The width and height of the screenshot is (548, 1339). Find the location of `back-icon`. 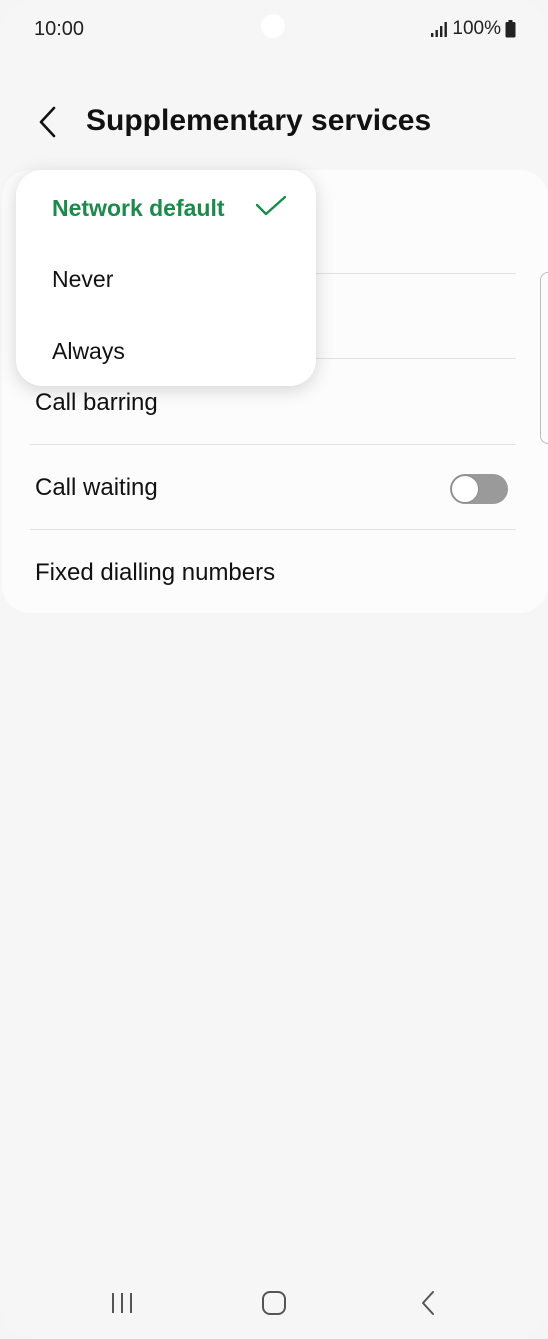

back-icon is located at coordinates (428, 1303).